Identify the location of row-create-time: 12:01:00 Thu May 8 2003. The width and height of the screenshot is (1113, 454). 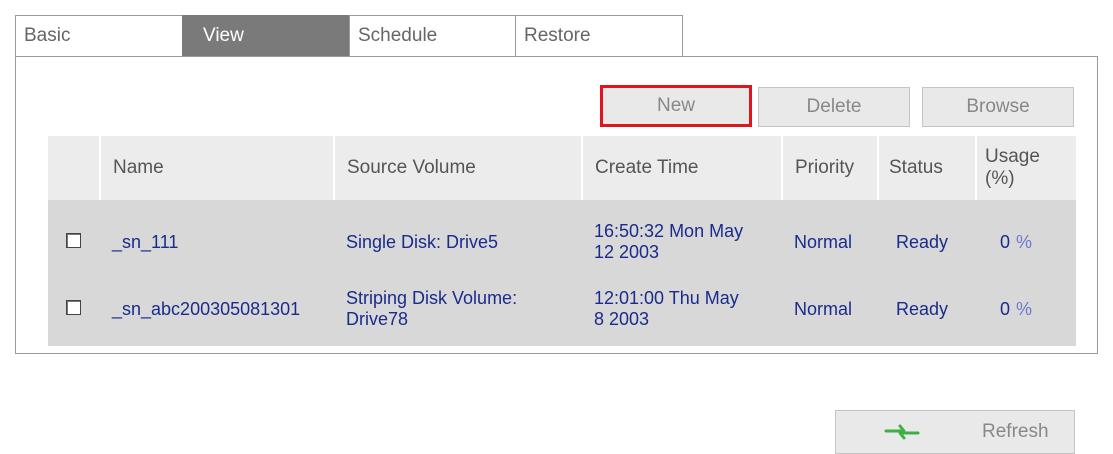
(682, 312).